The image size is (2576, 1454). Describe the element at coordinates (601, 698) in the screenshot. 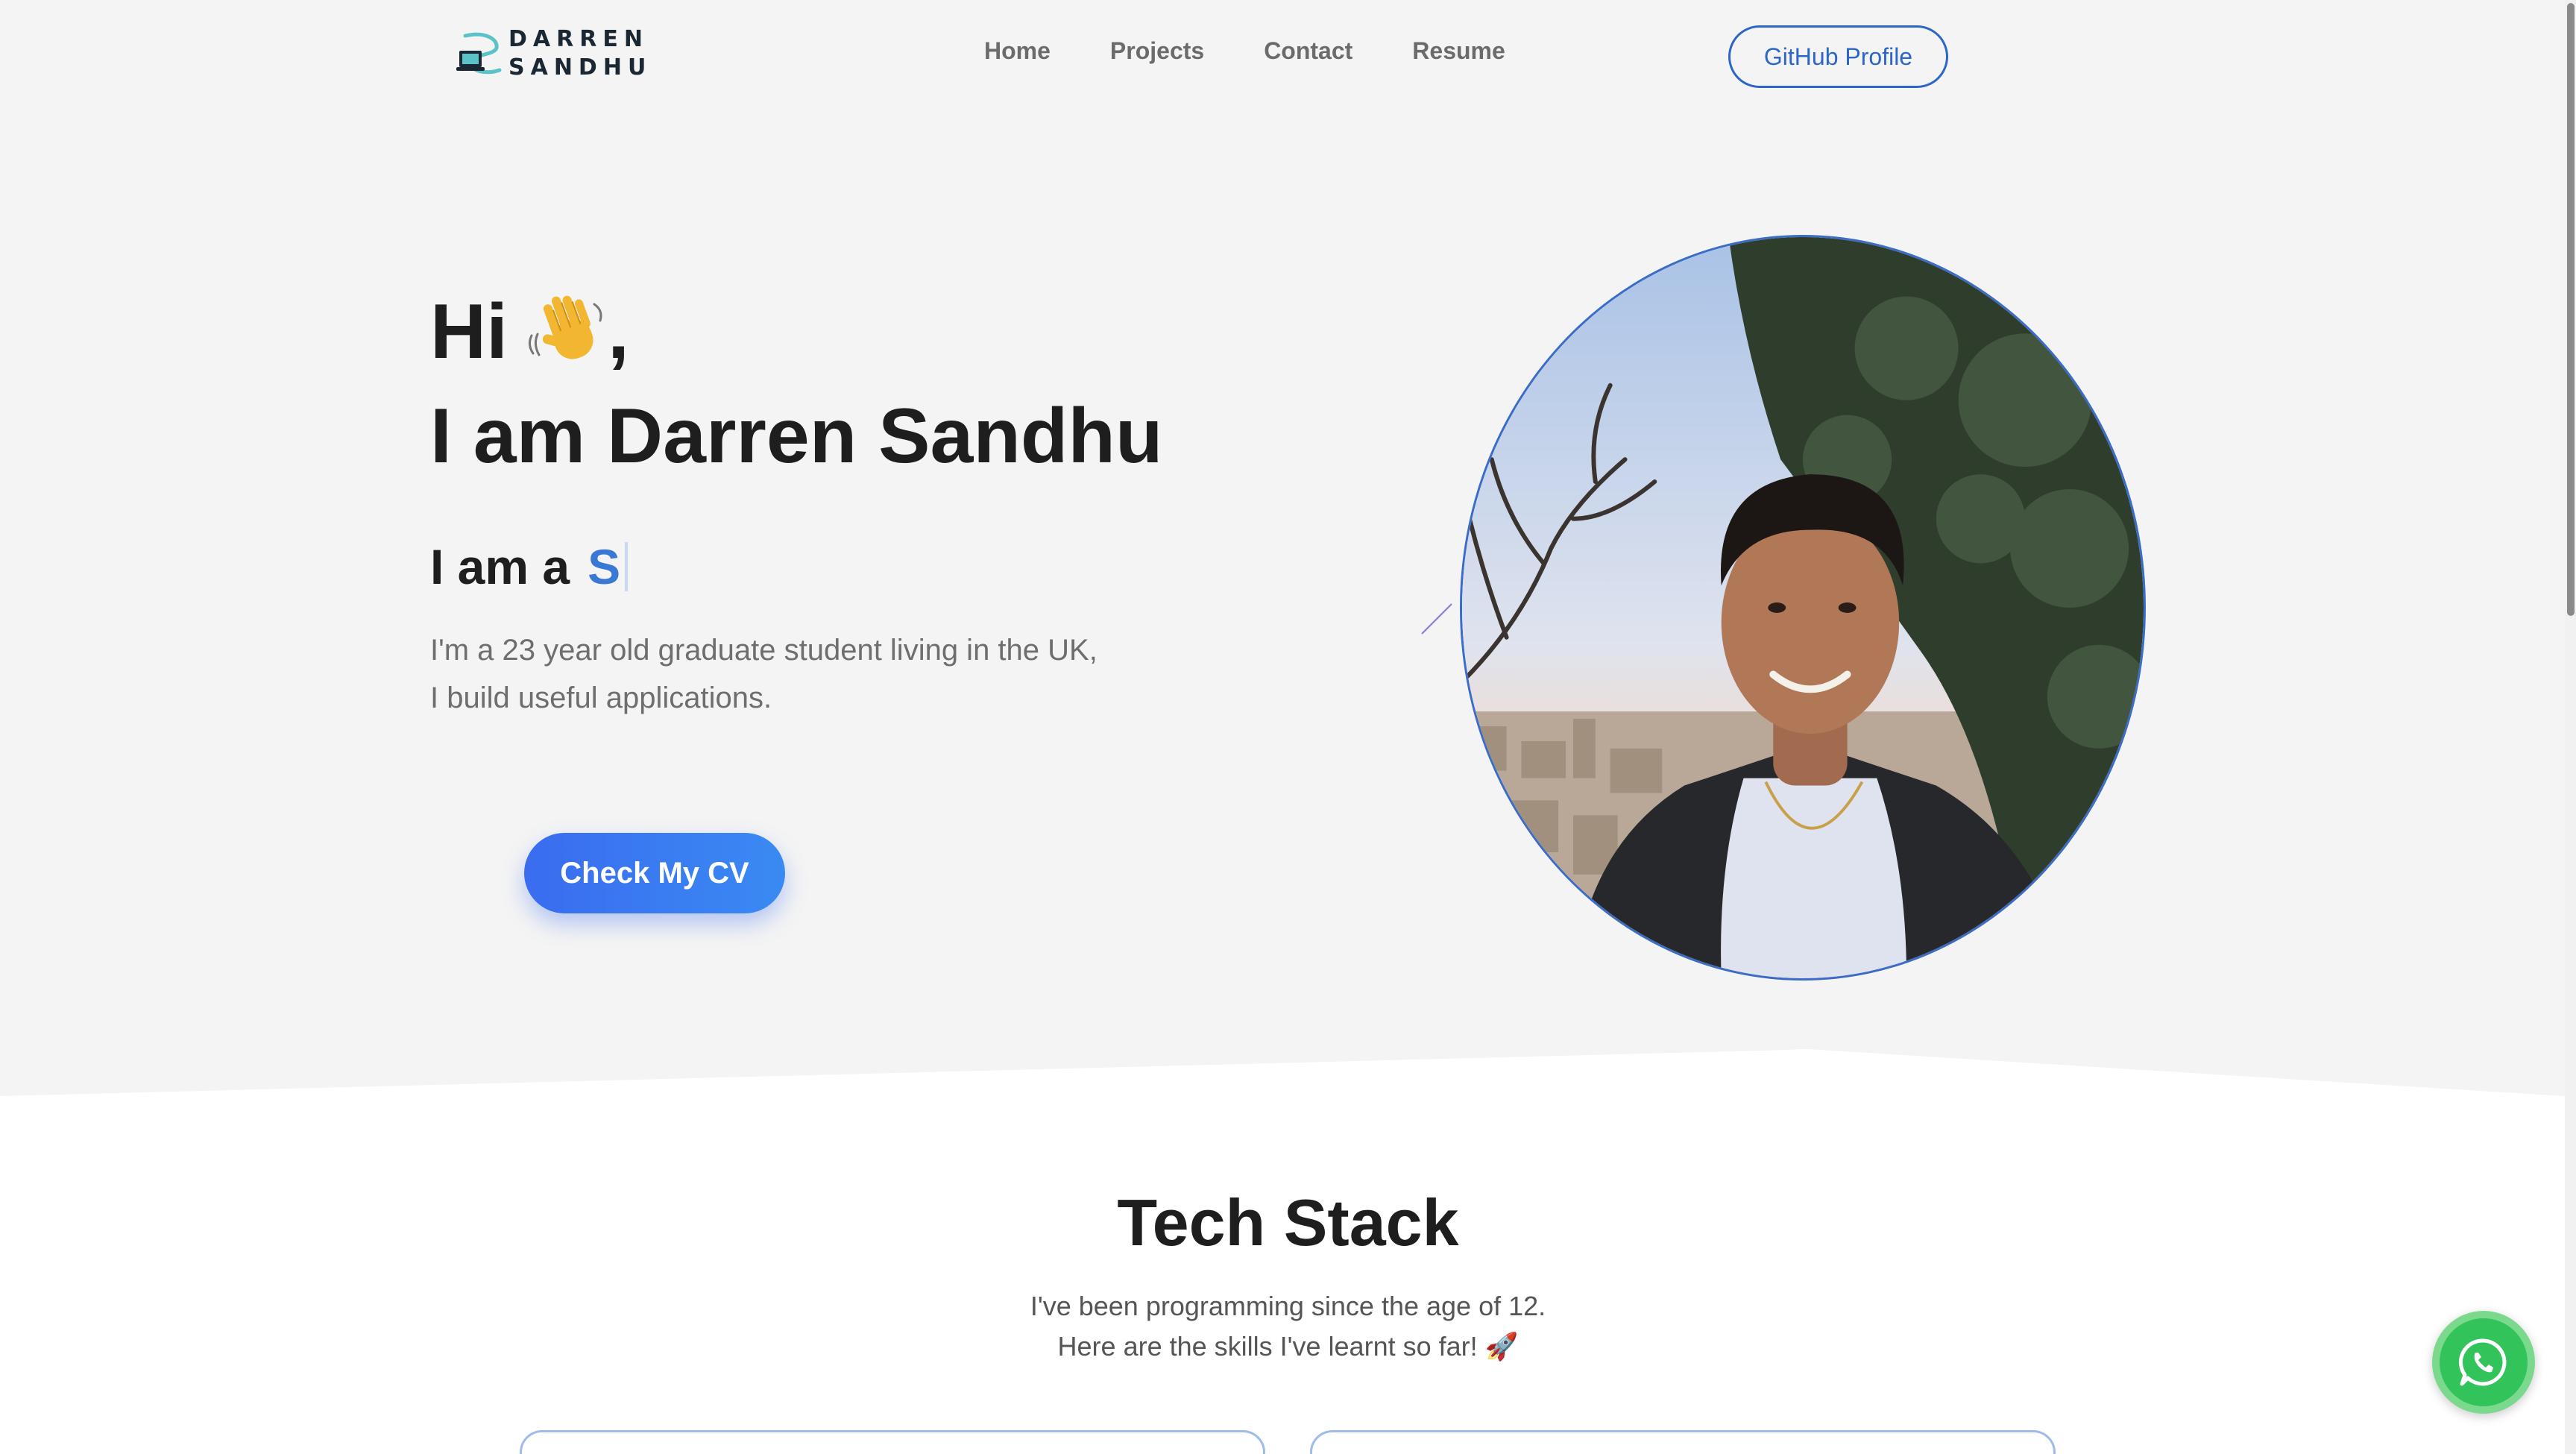

I see `description-line-second: I build useful applications.` at that location.